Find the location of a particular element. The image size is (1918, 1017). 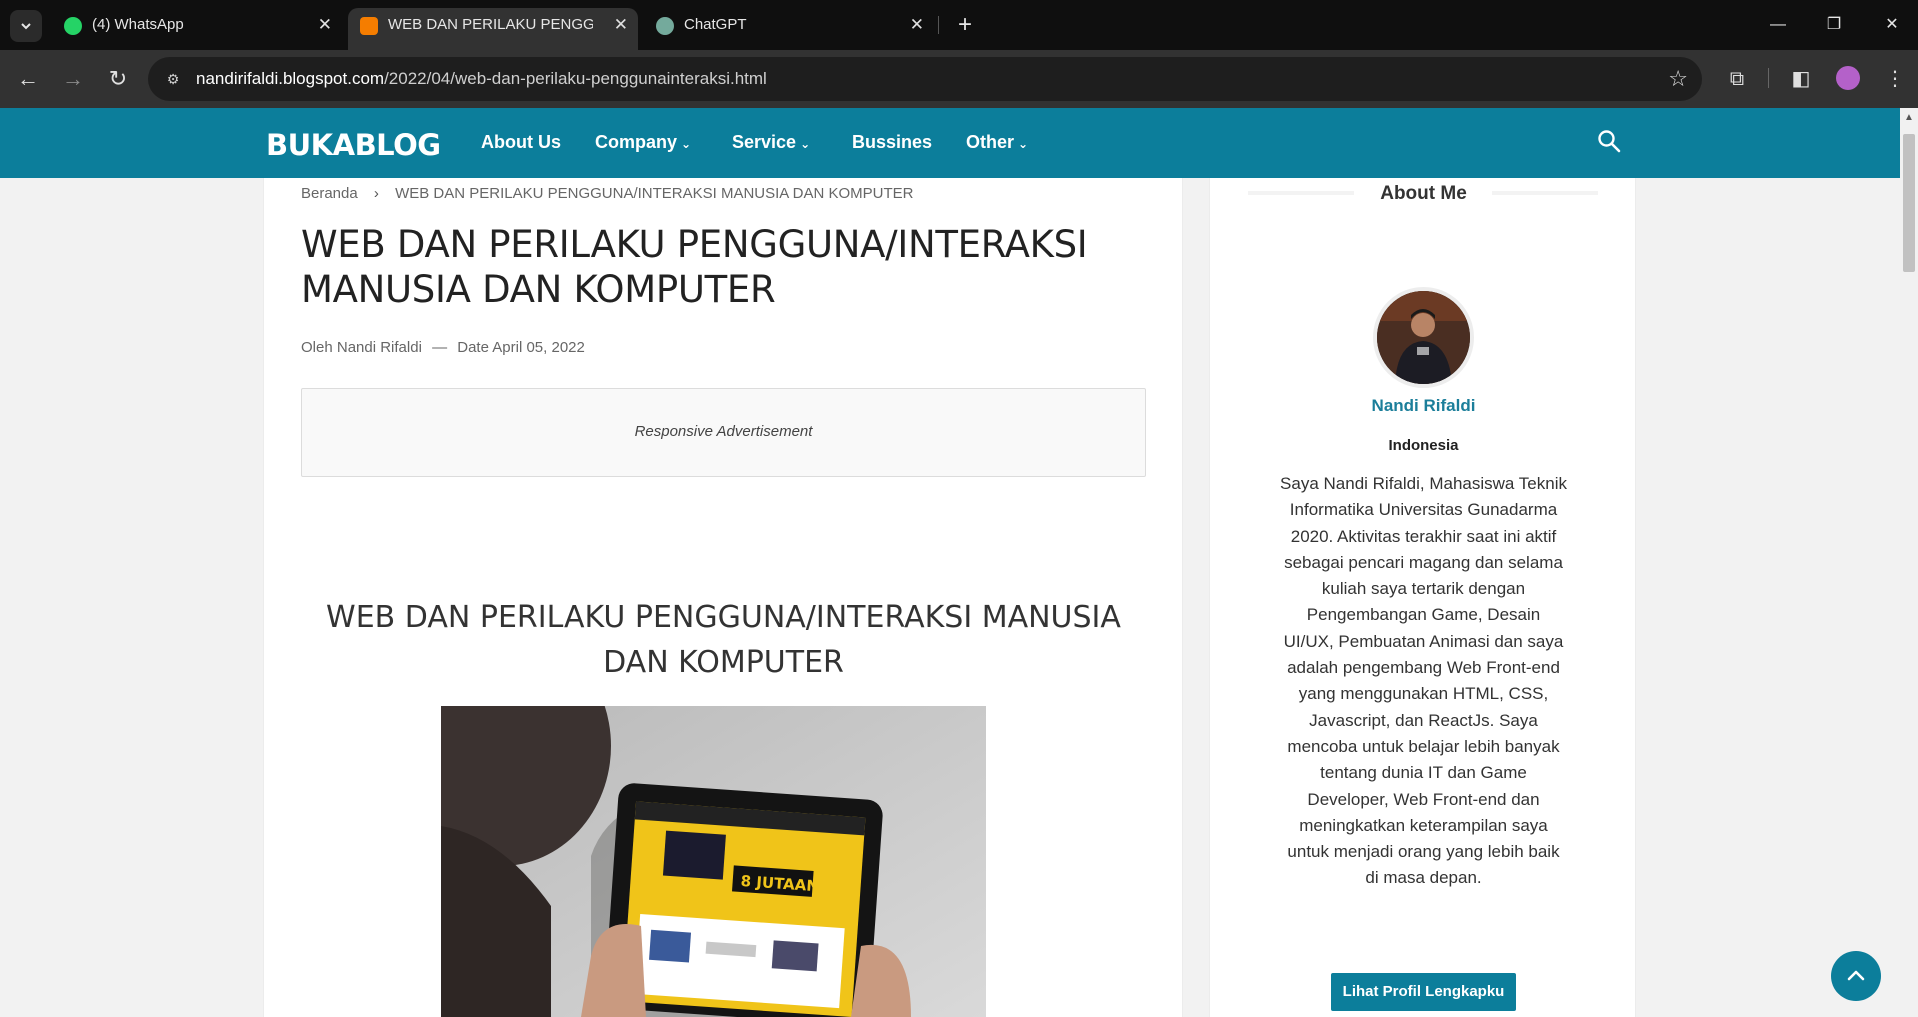

widget-title: About Me is located at coordinates (1423, 193).